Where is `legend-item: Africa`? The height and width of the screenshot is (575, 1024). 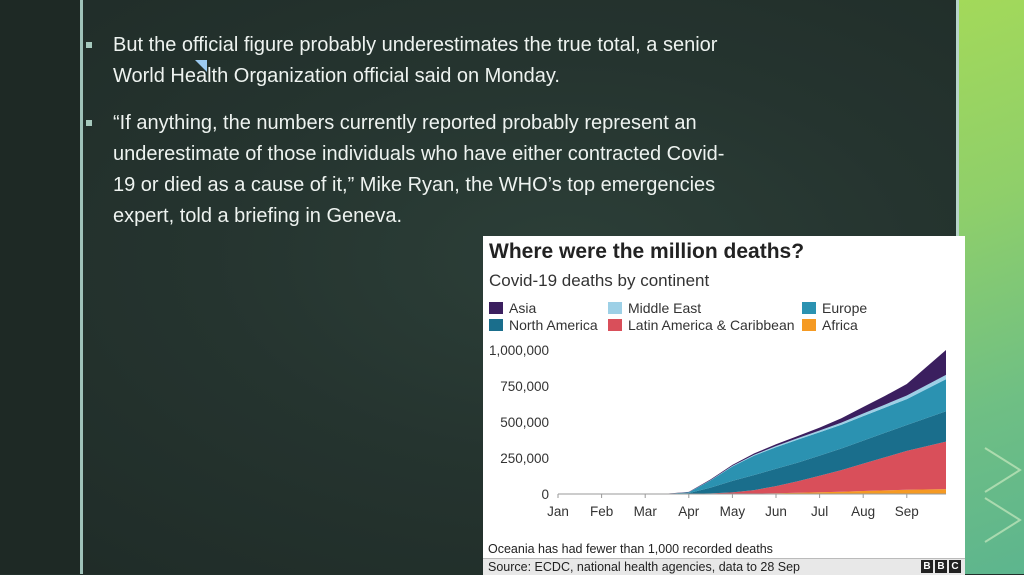 legend-item: Africa is located at coordinates (830, 325).